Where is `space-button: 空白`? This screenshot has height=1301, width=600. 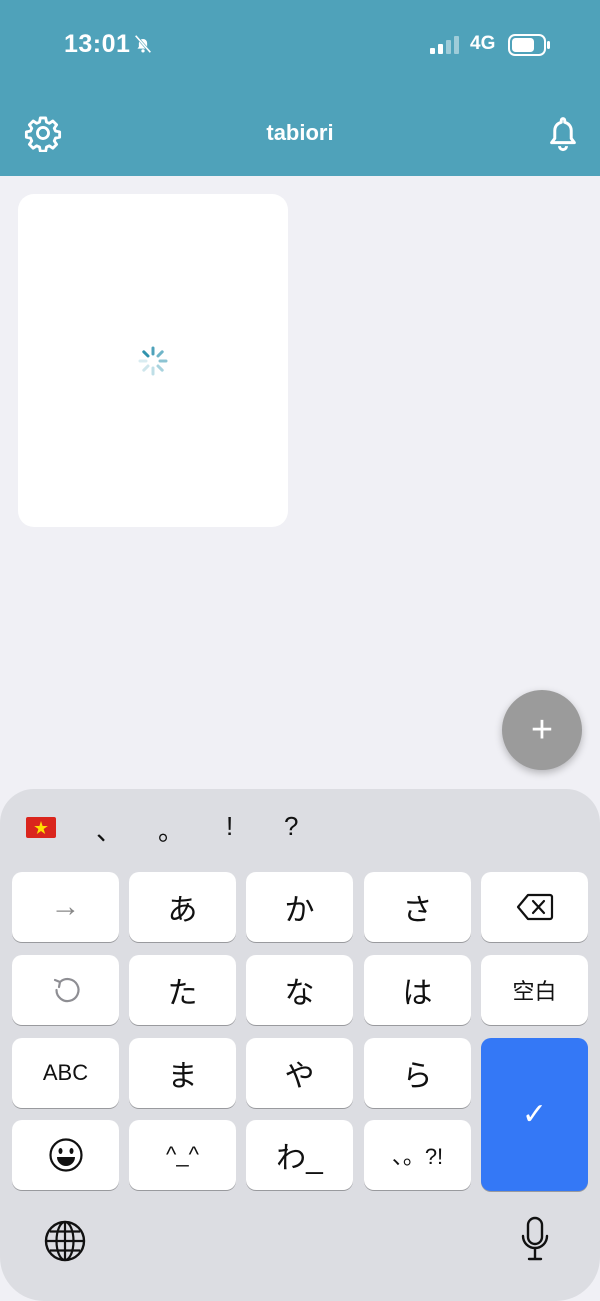
space-button: 空白 is located at coordinates (534, 990).